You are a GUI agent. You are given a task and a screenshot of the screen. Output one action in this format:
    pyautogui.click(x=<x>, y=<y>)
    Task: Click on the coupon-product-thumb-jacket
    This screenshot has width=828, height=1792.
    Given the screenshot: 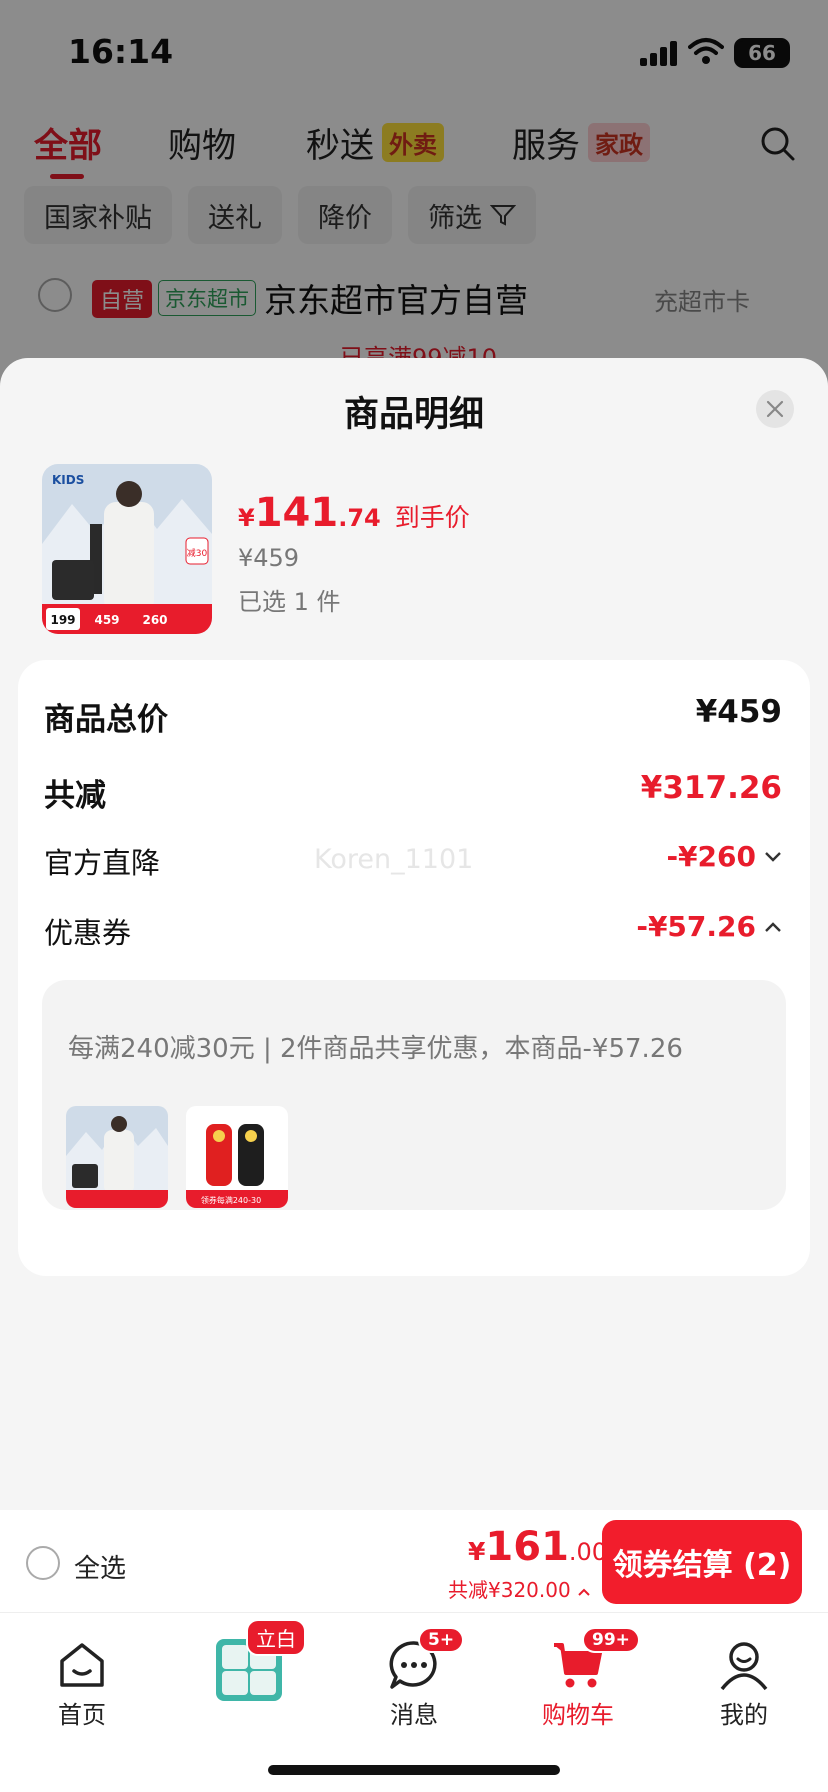 What is the action you would take?
    pyautogui.click(x=117, y=1157)
    